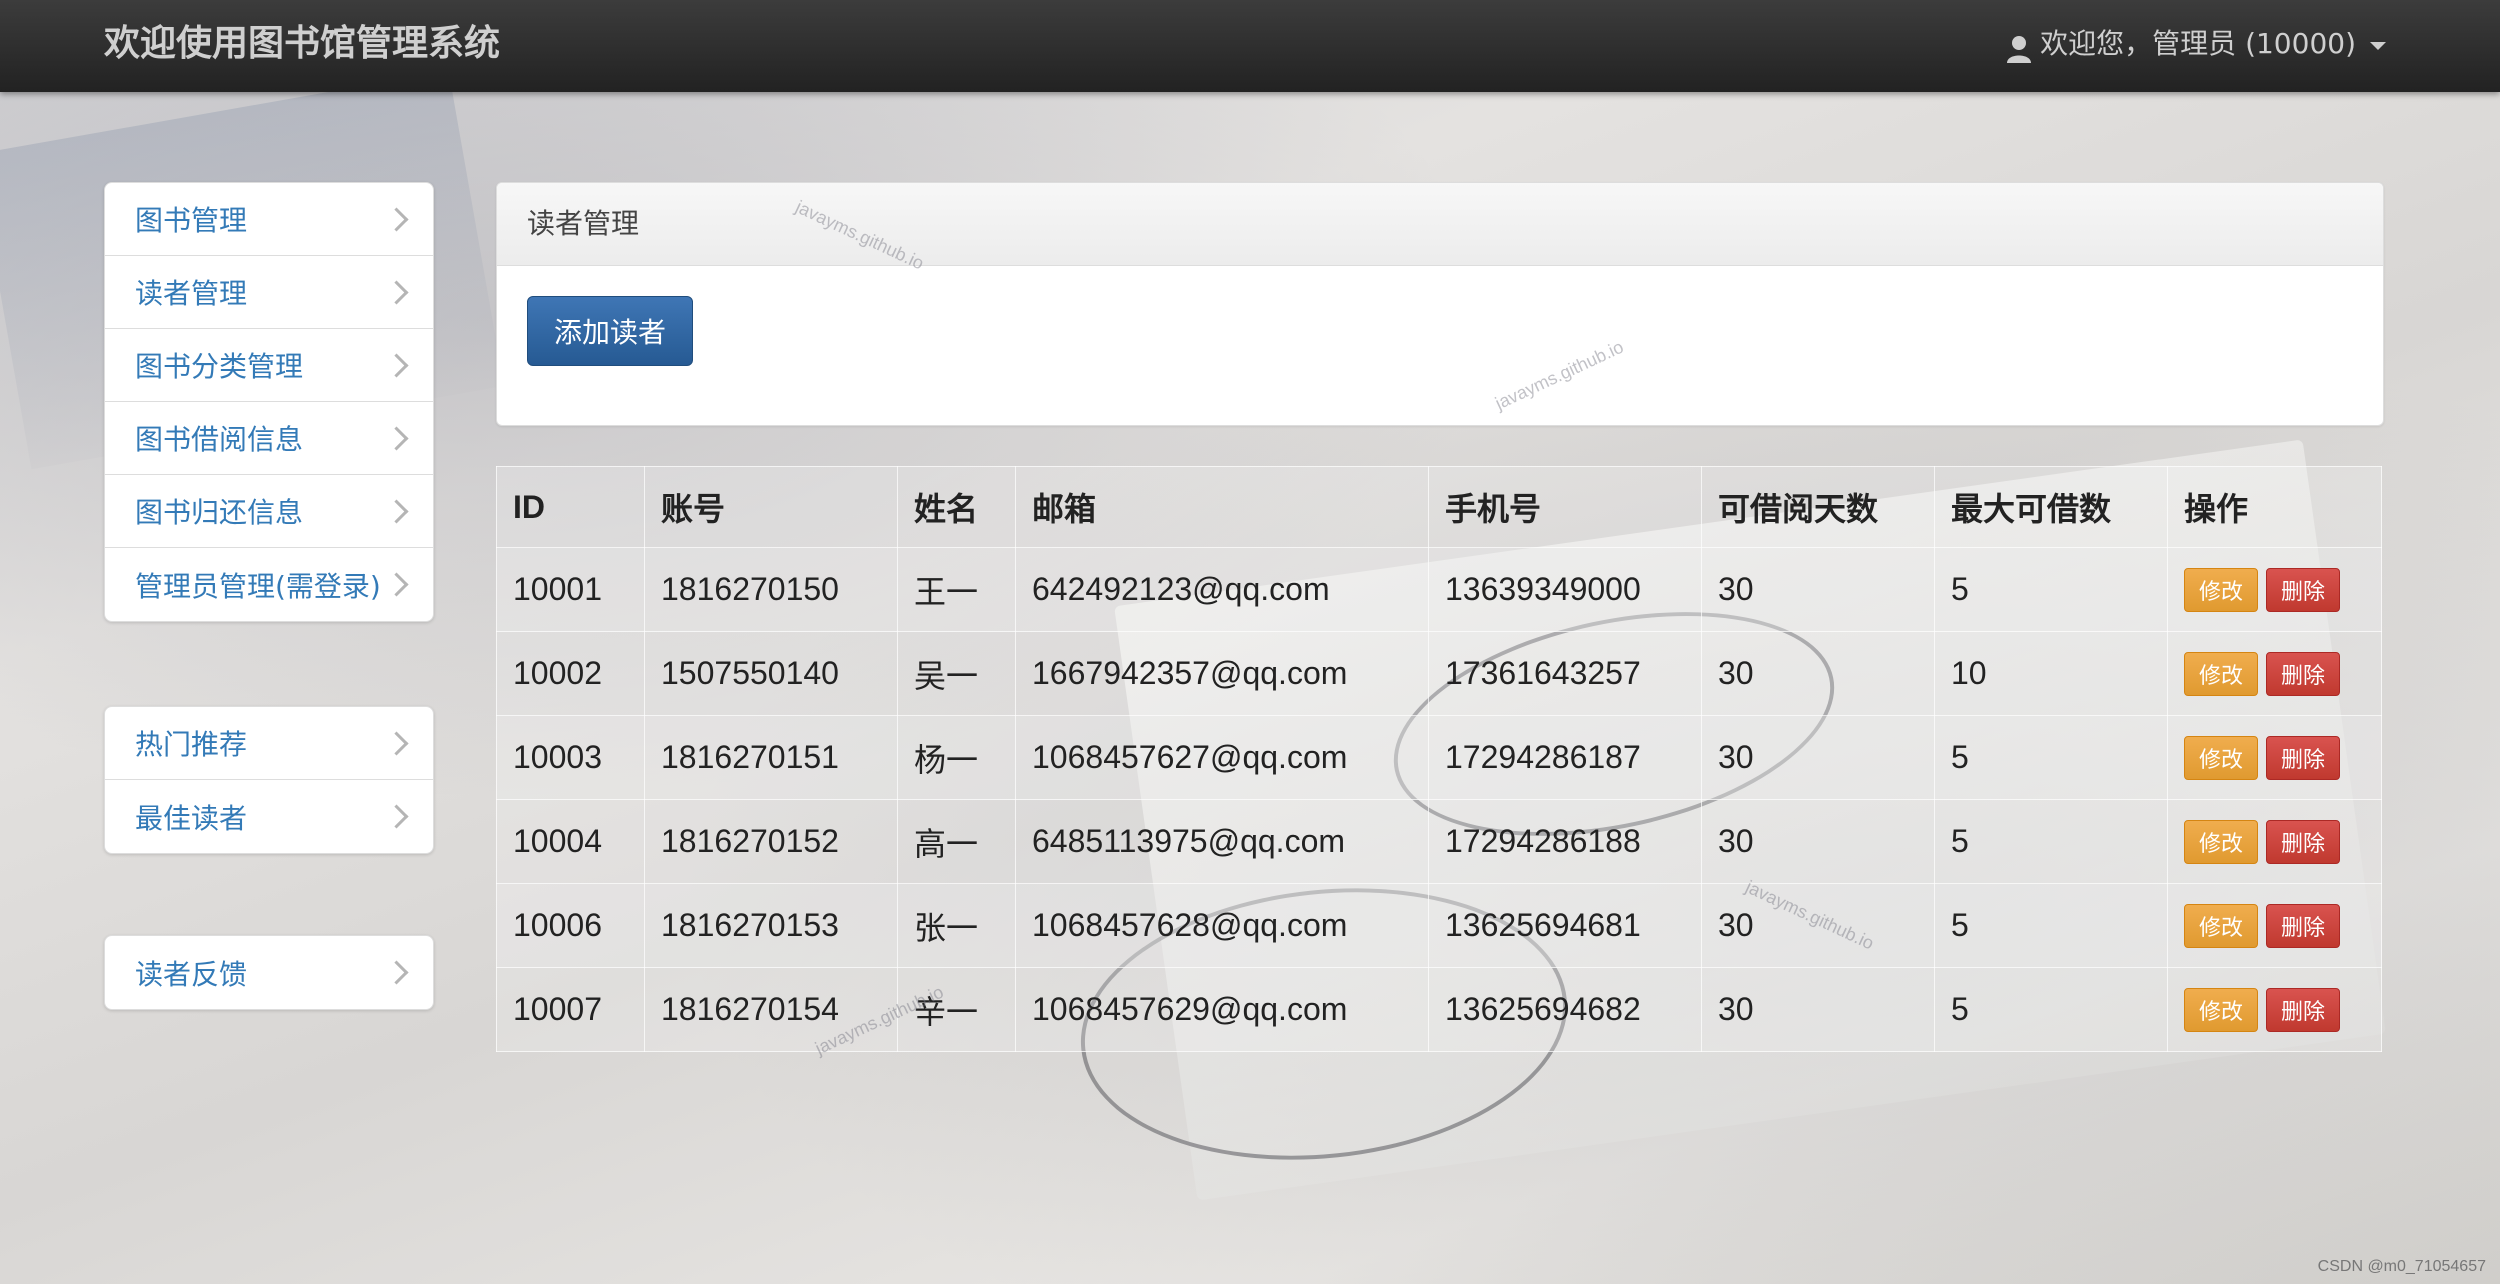  Describe the element at coordinates (1222, 925) in the screenshot. I see `cell-email: 1068457628@qq.com` at that location.